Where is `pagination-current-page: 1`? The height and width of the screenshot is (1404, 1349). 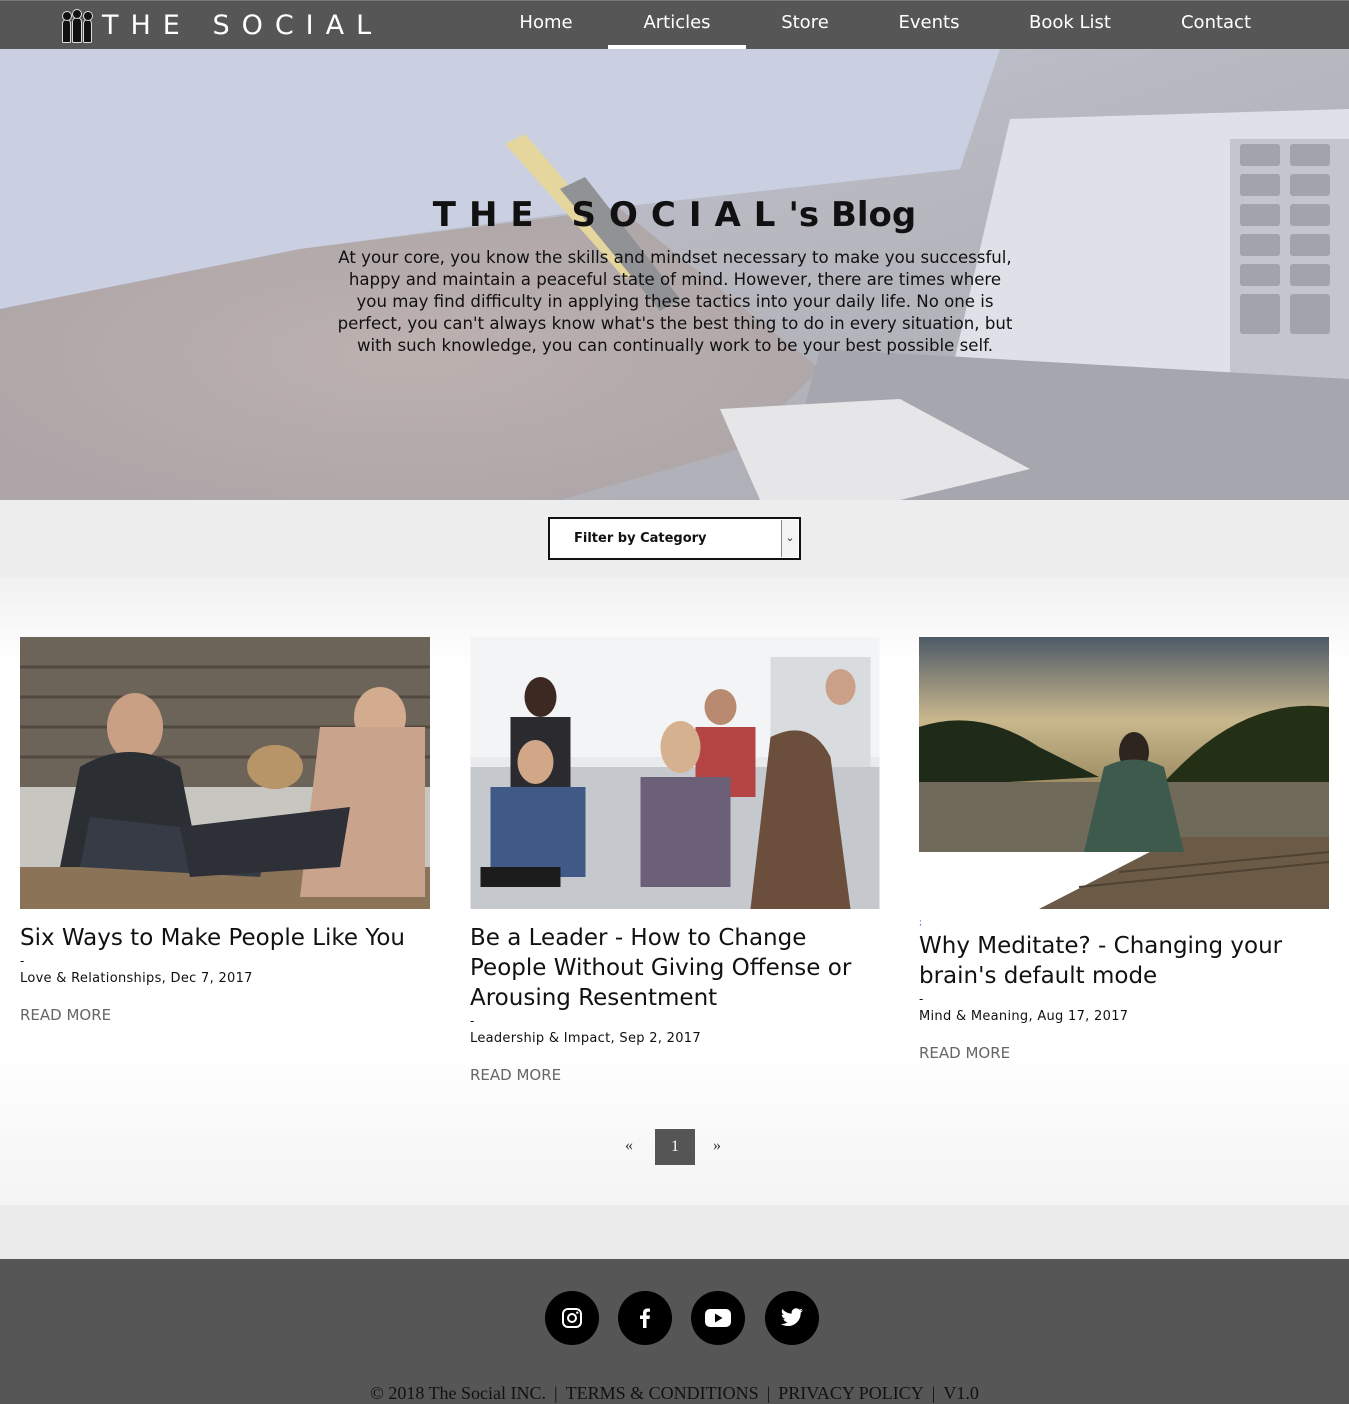
pagination-current-page: 1 is located at coordinates (675, 1147).